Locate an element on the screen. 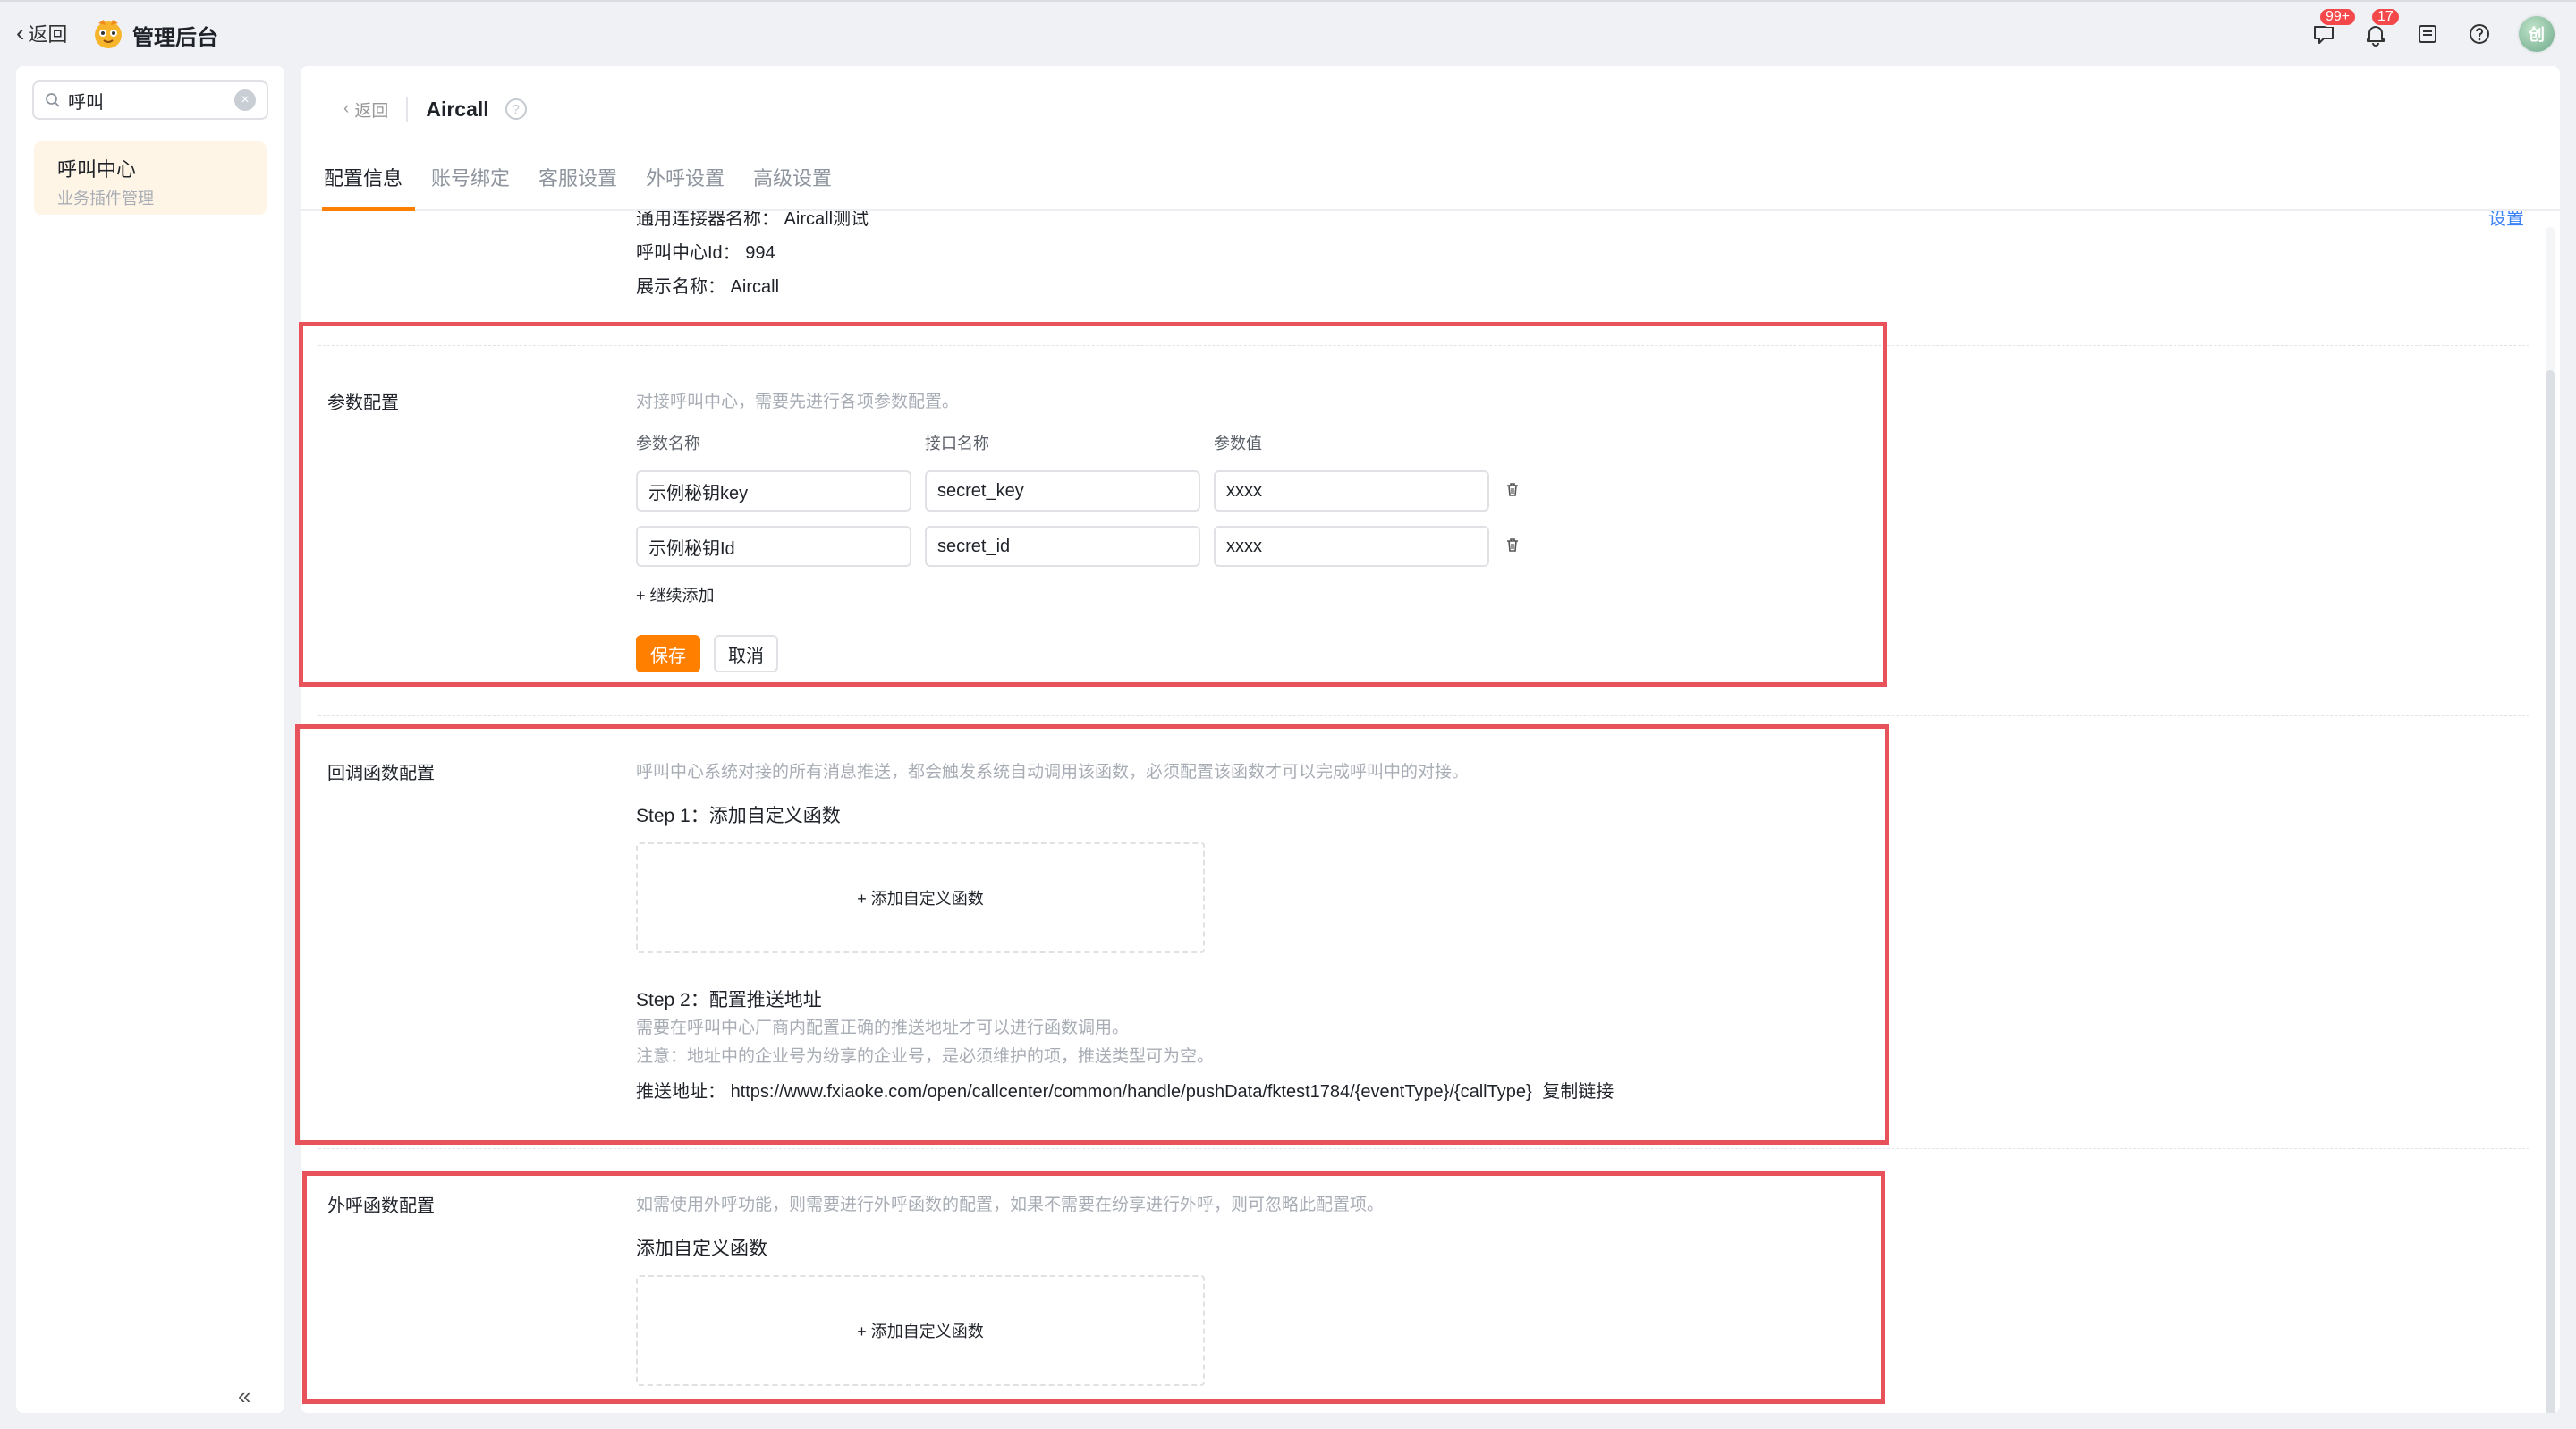 The height and width of the screenshot is (1429, 2576). tasks-button is located at coordinates (2427, 34).